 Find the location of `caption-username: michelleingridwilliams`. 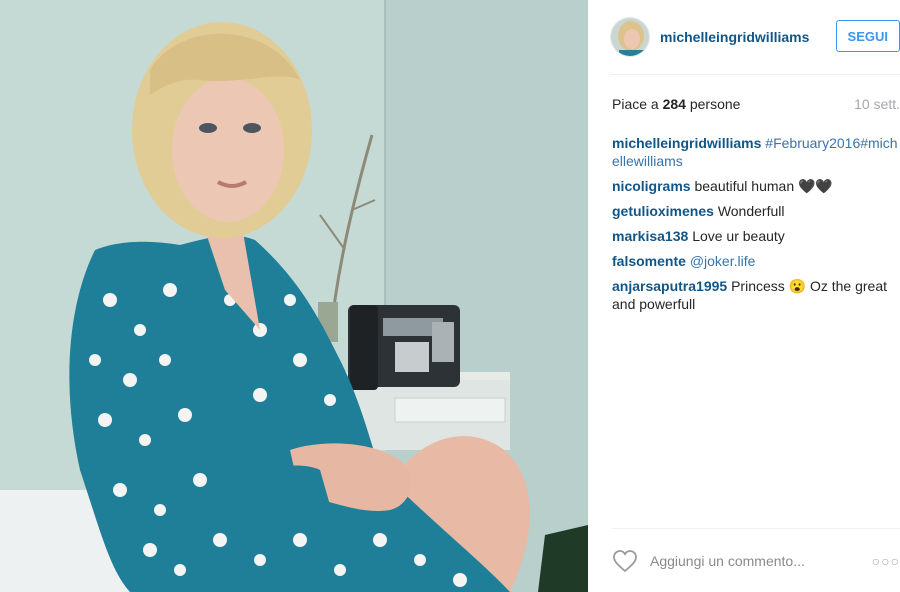

caption-username: michelleingridwilliams is located at coordinates (686, 143).